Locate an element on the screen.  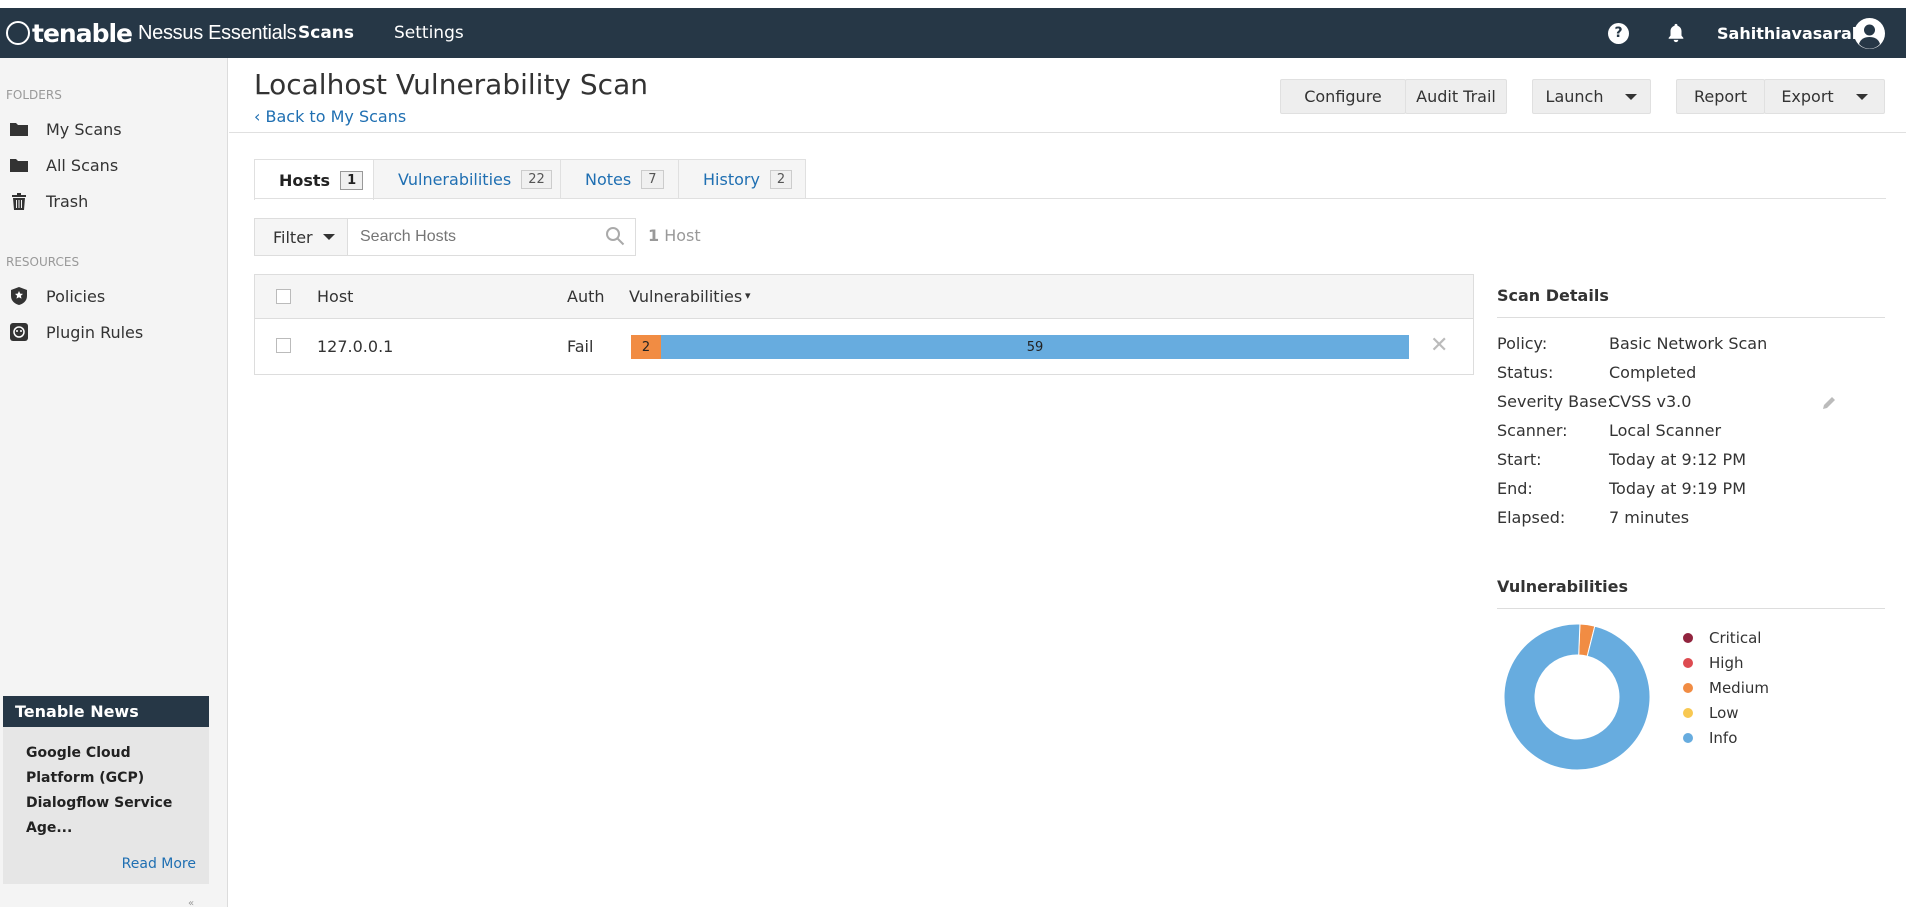
sidebar-item-label: Trash is located at coordinates (67, 201).